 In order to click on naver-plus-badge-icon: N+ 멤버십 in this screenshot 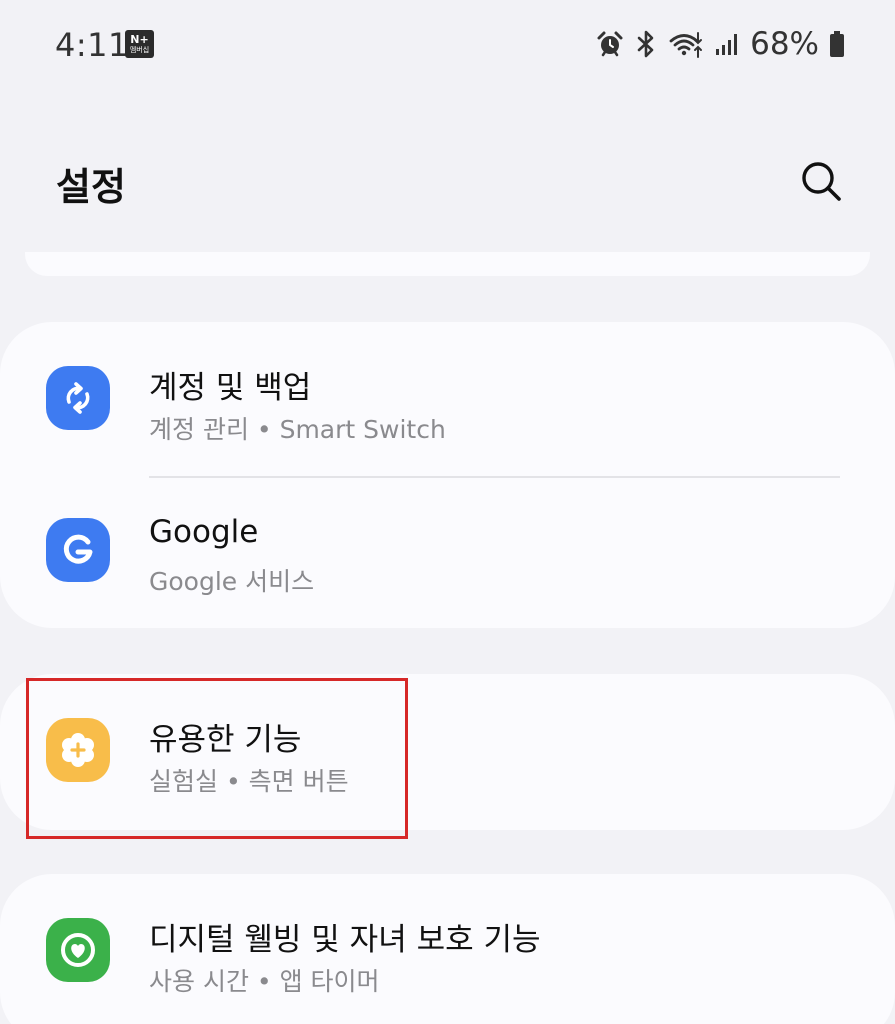, I will do `click(139, 44)`.